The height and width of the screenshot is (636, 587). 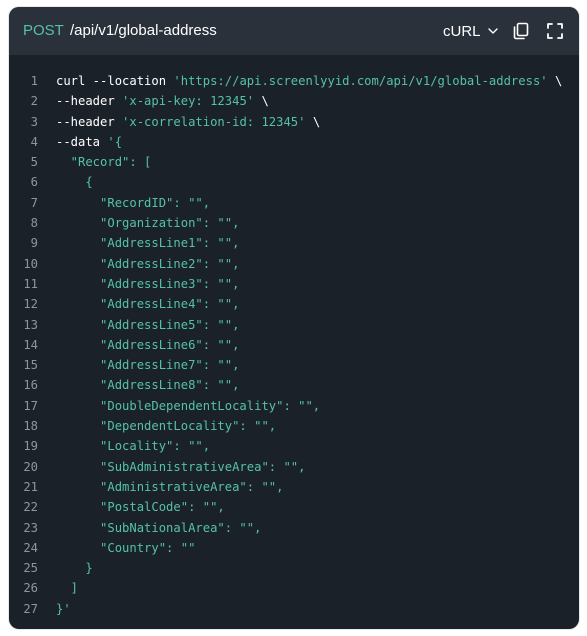 I want to click on code-string-token: "AddressLine2": "",, so click(x=148, y=263).